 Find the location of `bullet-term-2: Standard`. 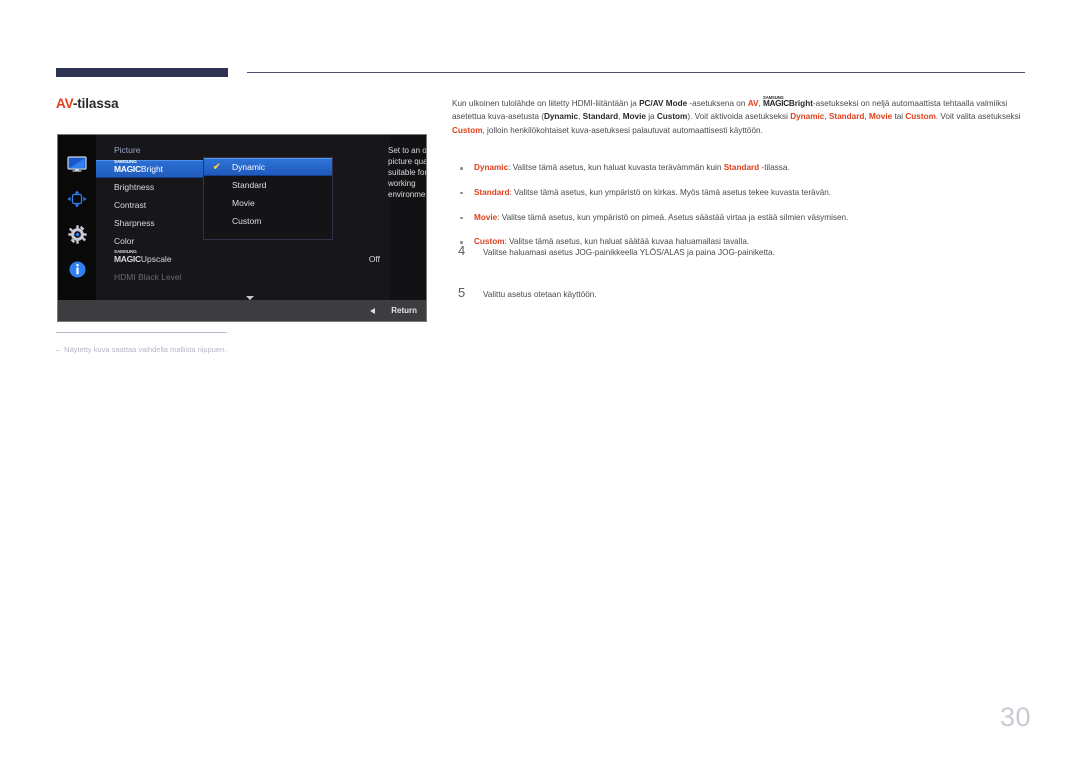

bullet-term-2: Standard is located at coordinates (741, 167).